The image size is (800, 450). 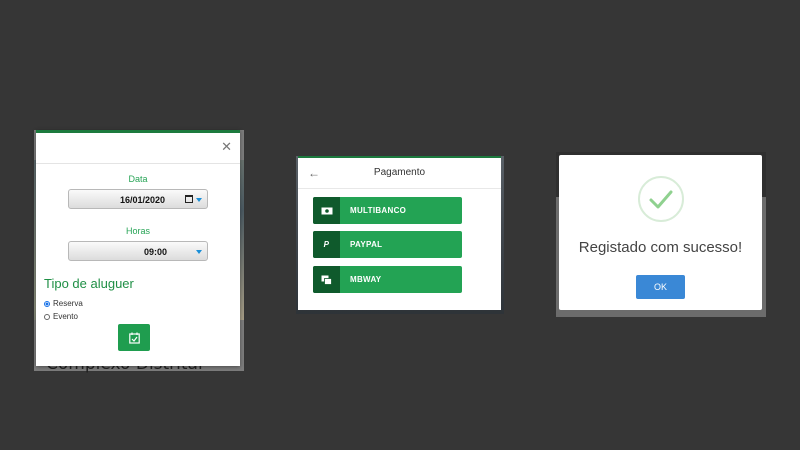 I want to click on multibanco-button: MULTIBANCO, so click(x=387, y=210).